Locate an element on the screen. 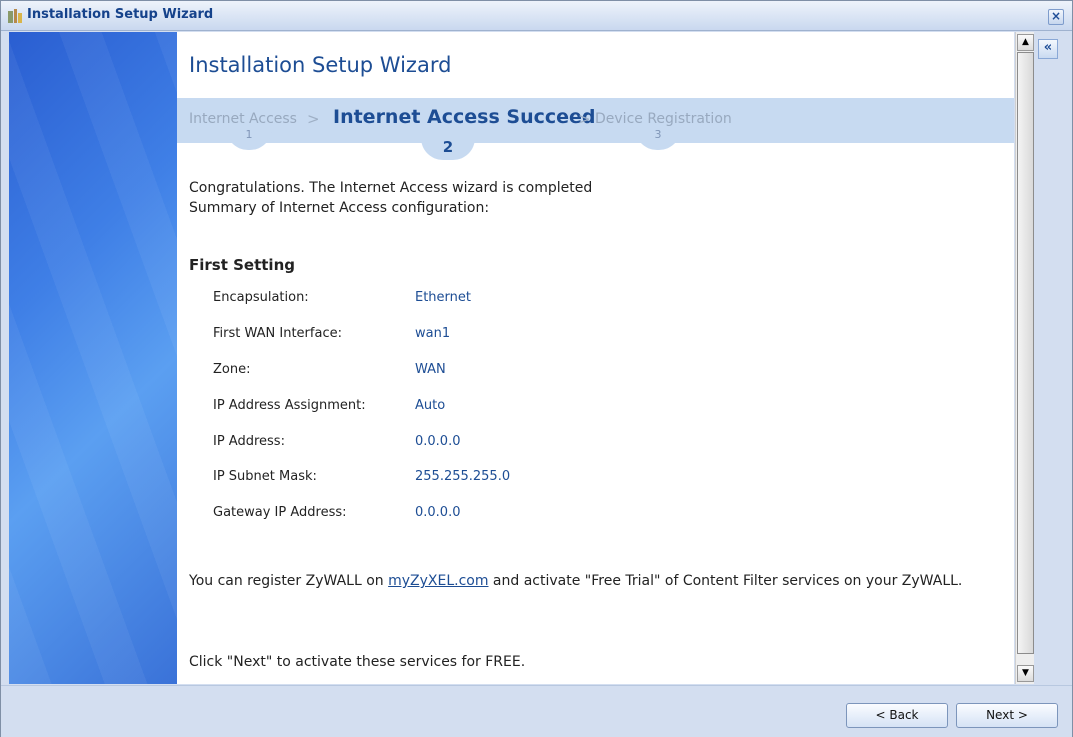 The image size is (1073, 737). close-icon: × is located at coordinates (1056, 17).